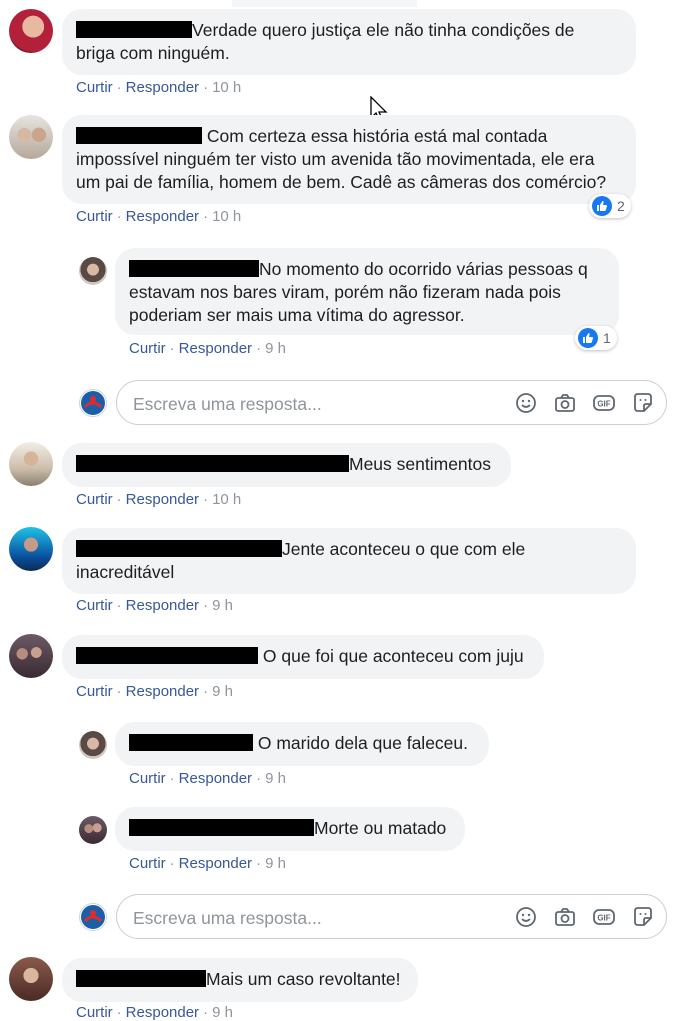 The width and height of the screenshot is (680, 1021). I want to click on comment-text-line: inacreditável, so click(125, 572).